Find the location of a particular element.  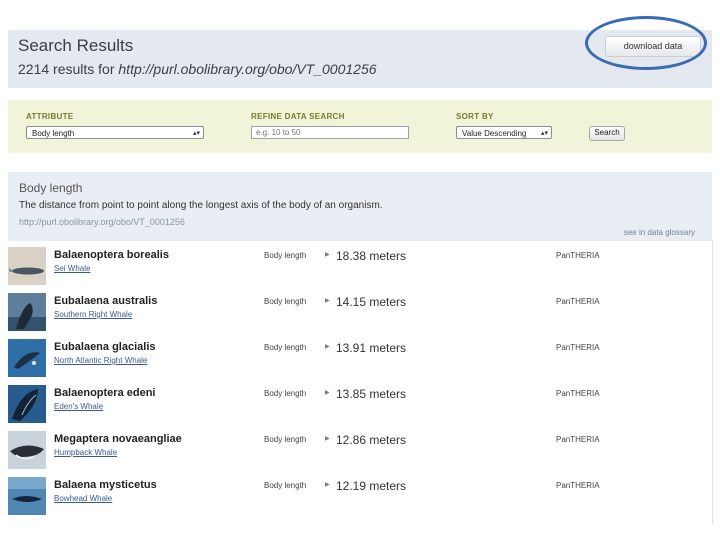

sort-select: Value Descending ▴▾ is located at coordinates (504, 132).